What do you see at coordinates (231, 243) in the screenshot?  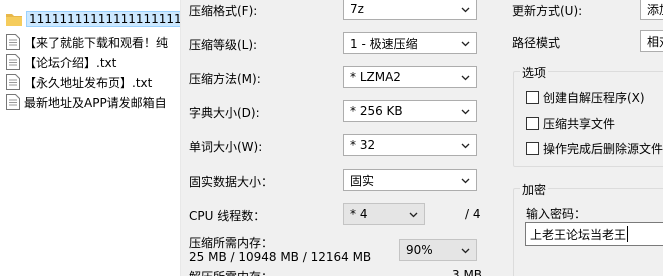 I see `memory-label: 压缩所需内存：` at bounding box center [231, 243].